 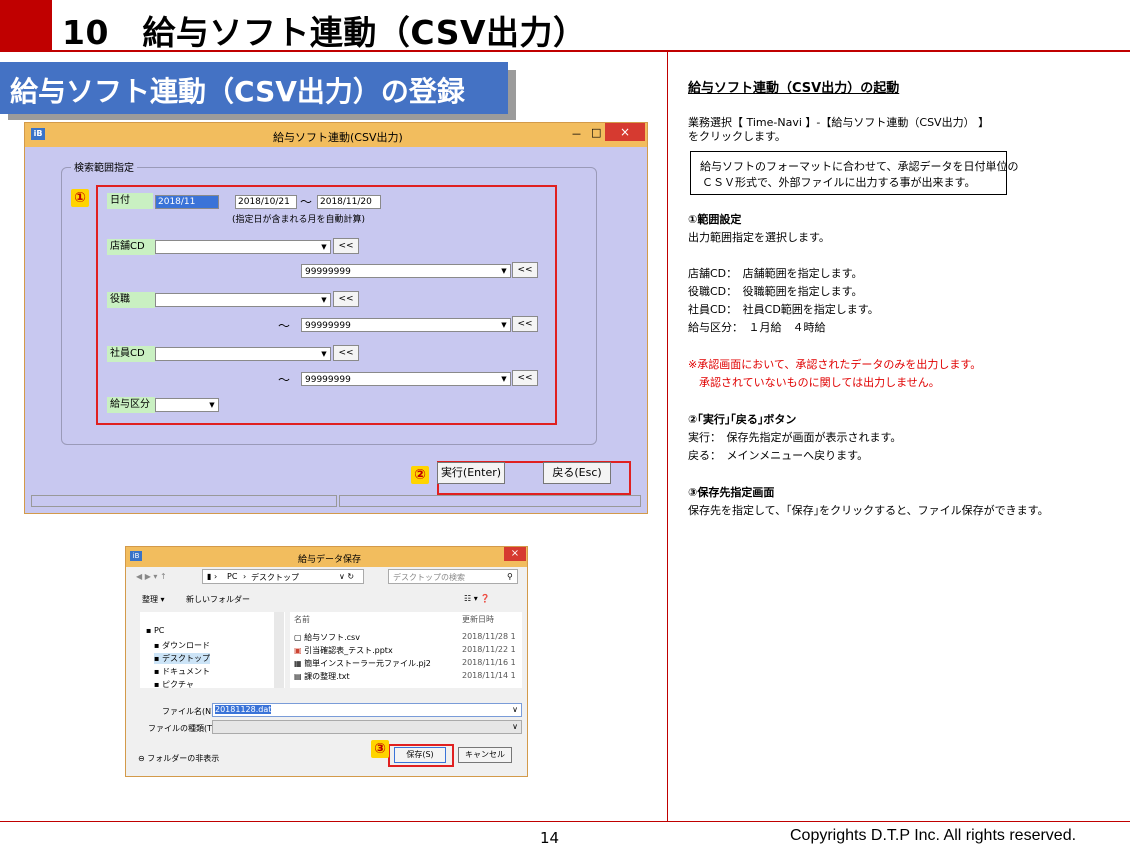 What do you see at coordinates (182, 671) in the screenshot?
I see `tree-item-documents: ▪ ドキュメント` at bounding box center [182, 671].